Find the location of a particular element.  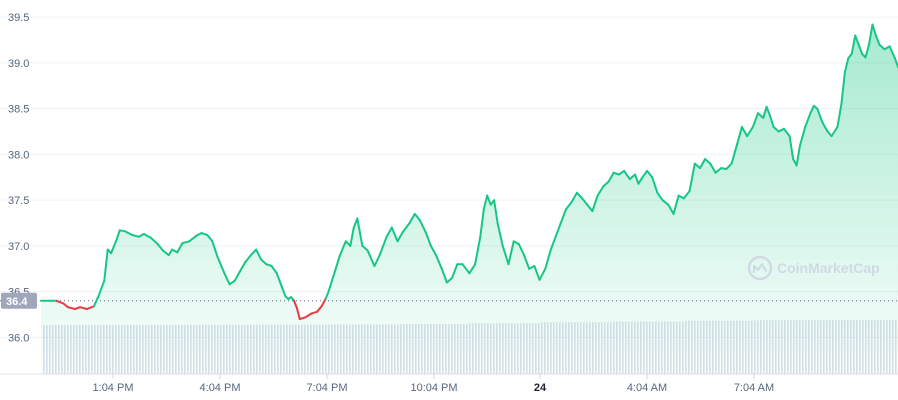

x-tick-label: 7:04 PM is located at coordinates (327, 388).